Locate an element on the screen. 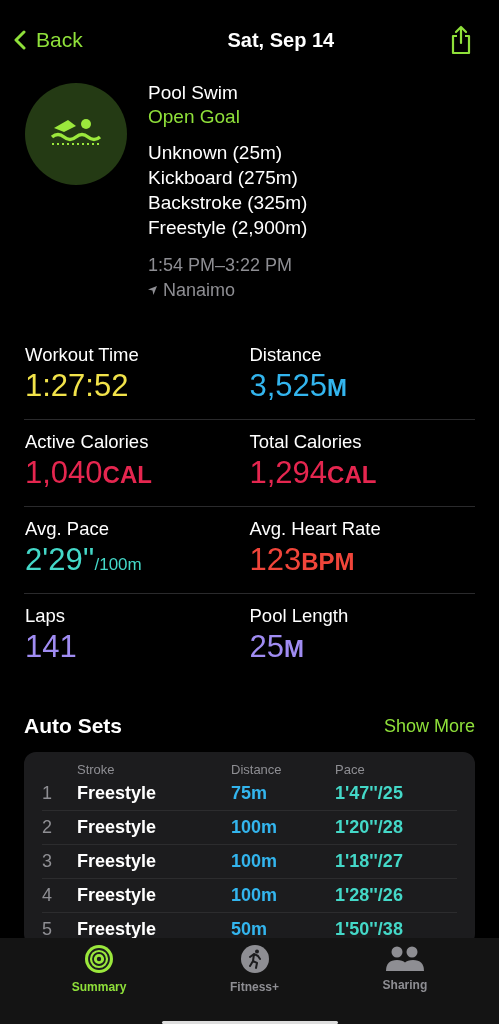  table-cell-text: 75m is located at coordinates (250, 793).